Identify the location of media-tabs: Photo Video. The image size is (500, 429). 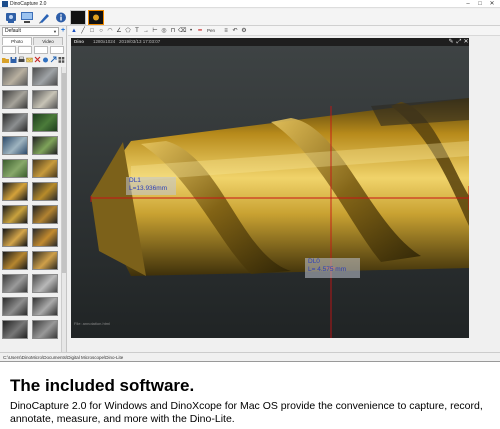
(33, 41).